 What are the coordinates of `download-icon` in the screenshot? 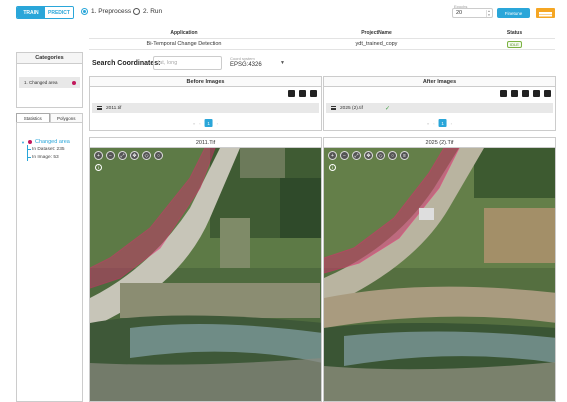 It's located at (525, 93).